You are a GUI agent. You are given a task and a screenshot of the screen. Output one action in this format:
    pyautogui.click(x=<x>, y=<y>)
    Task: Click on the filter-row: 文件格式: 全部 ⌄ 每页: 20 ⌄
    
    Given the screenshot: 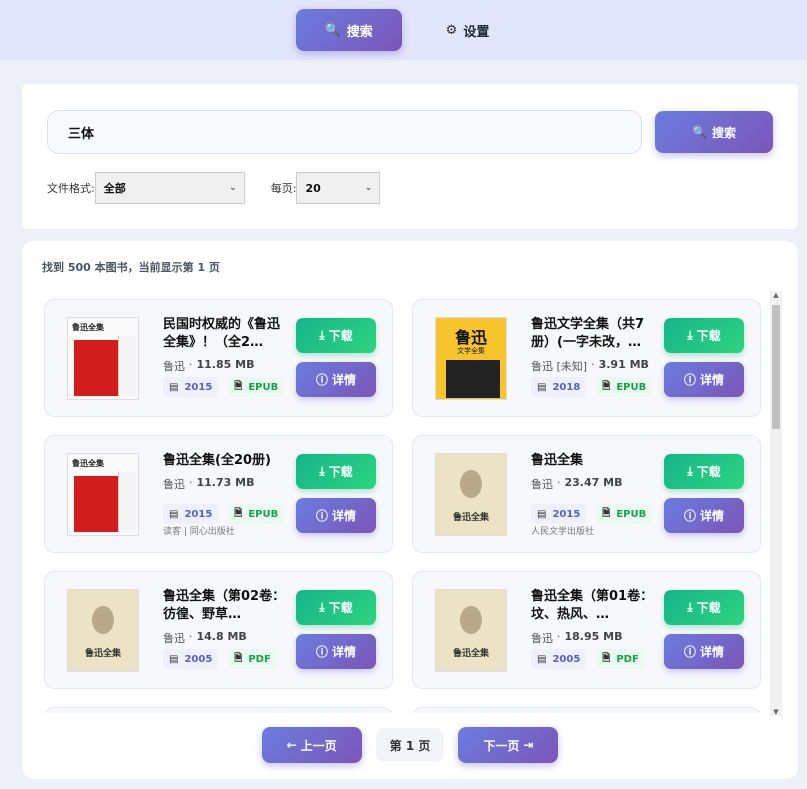 What is the action you would take?
    pyautogui.click(x=214, y=188)
    